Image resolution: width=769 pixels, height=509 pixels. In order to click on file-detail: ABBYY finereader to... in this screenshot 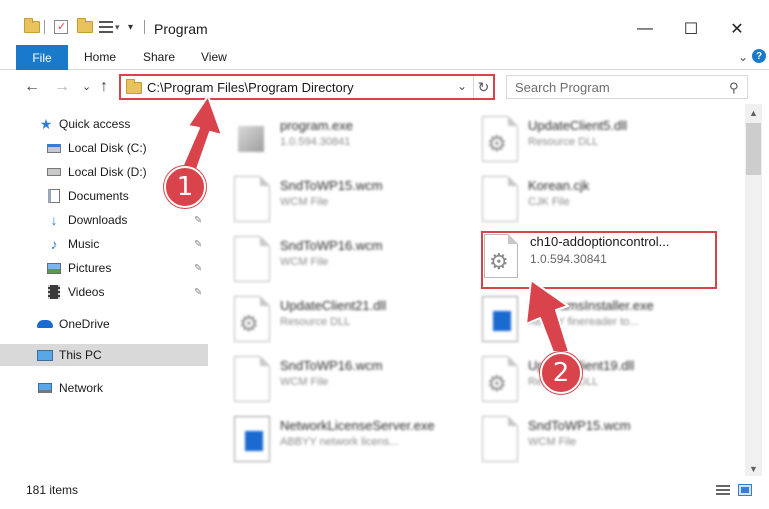, I will do `click(583, 322)`.